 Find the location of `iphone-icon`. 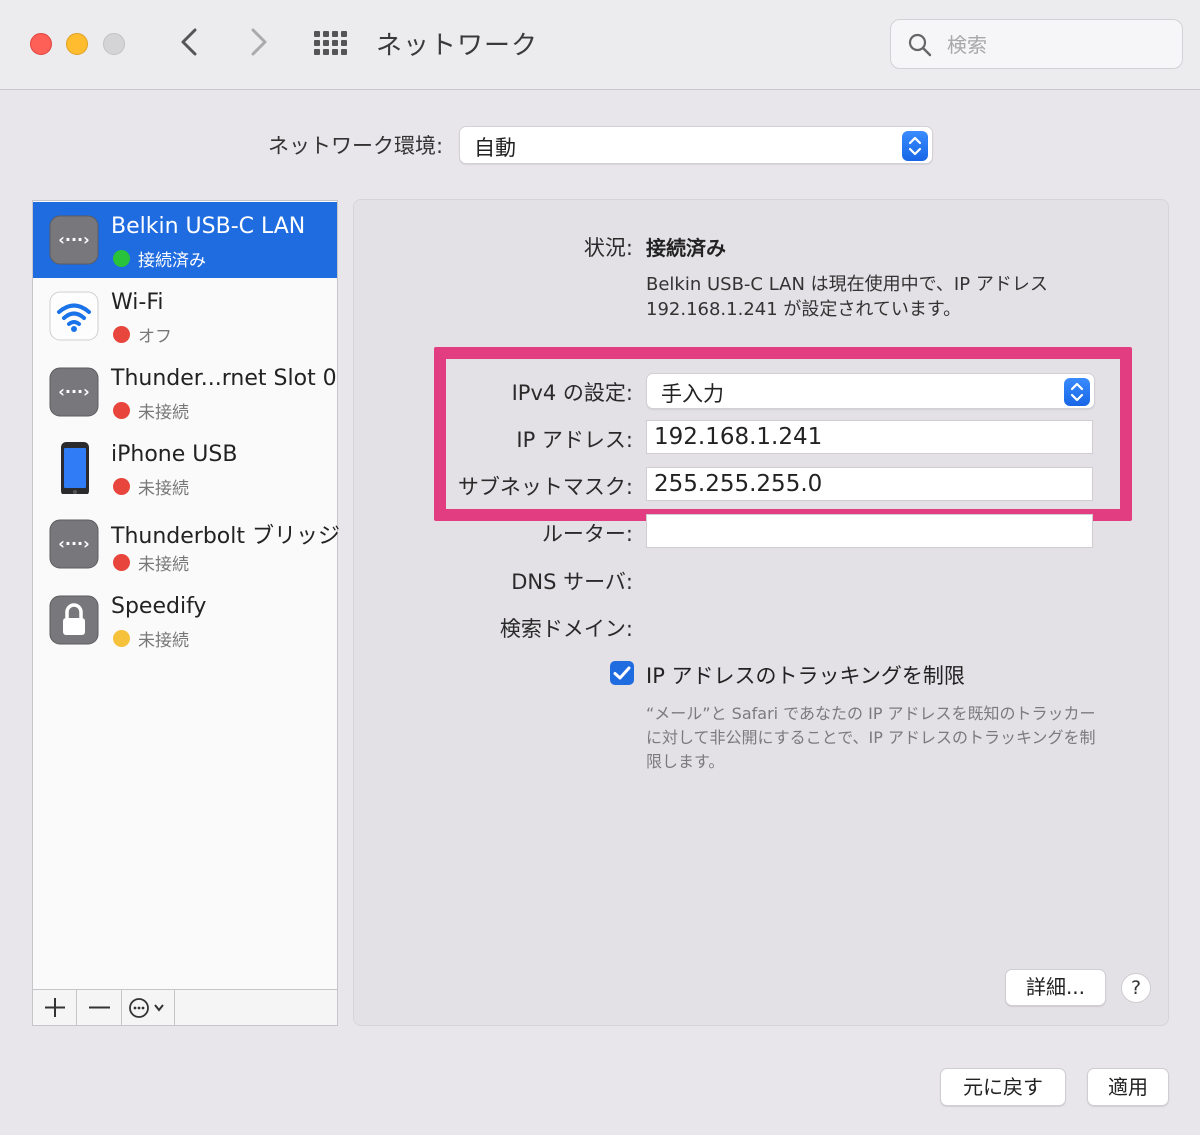

iphone-icon is located at coordinates (74, 469).